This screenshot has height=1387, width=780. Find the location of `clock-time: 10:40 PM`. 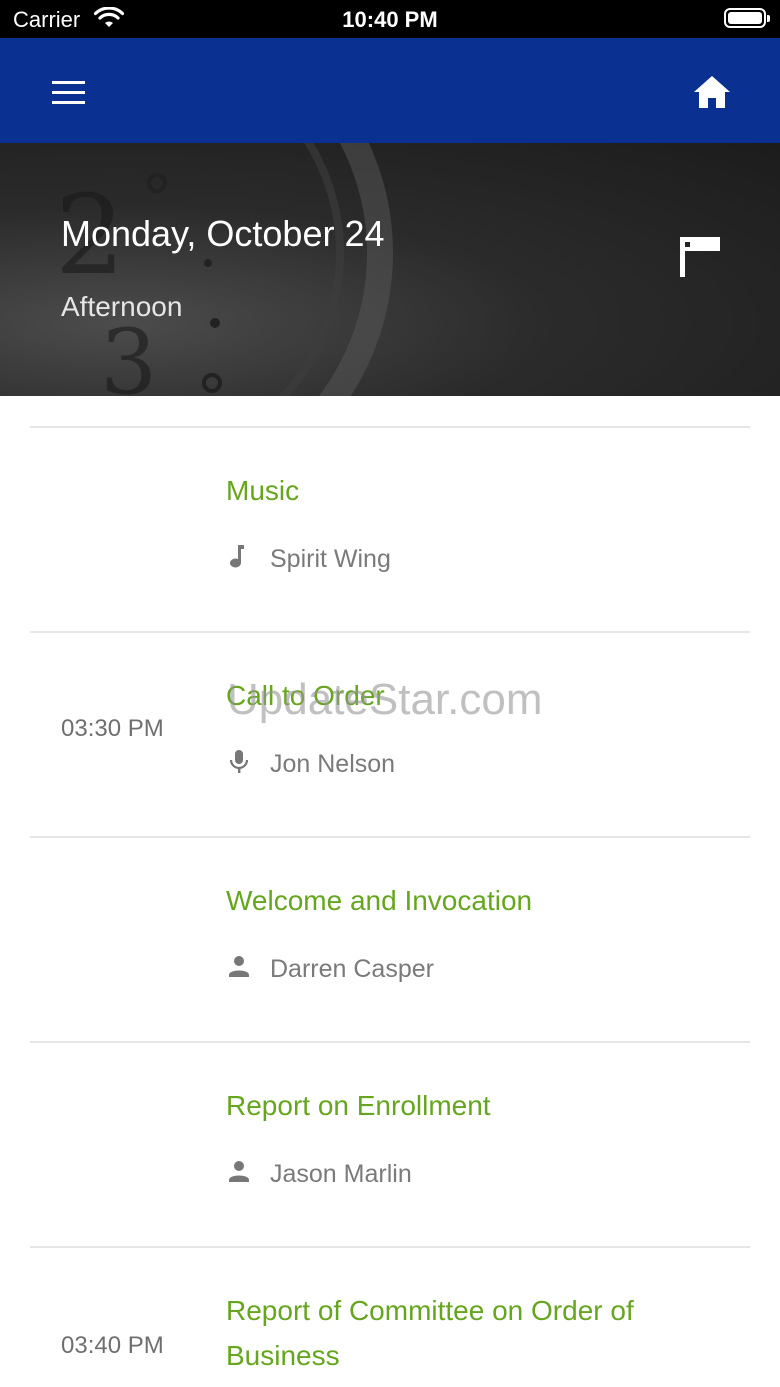

clock-time: 10:40 PM is located at coordinates (390, 19).